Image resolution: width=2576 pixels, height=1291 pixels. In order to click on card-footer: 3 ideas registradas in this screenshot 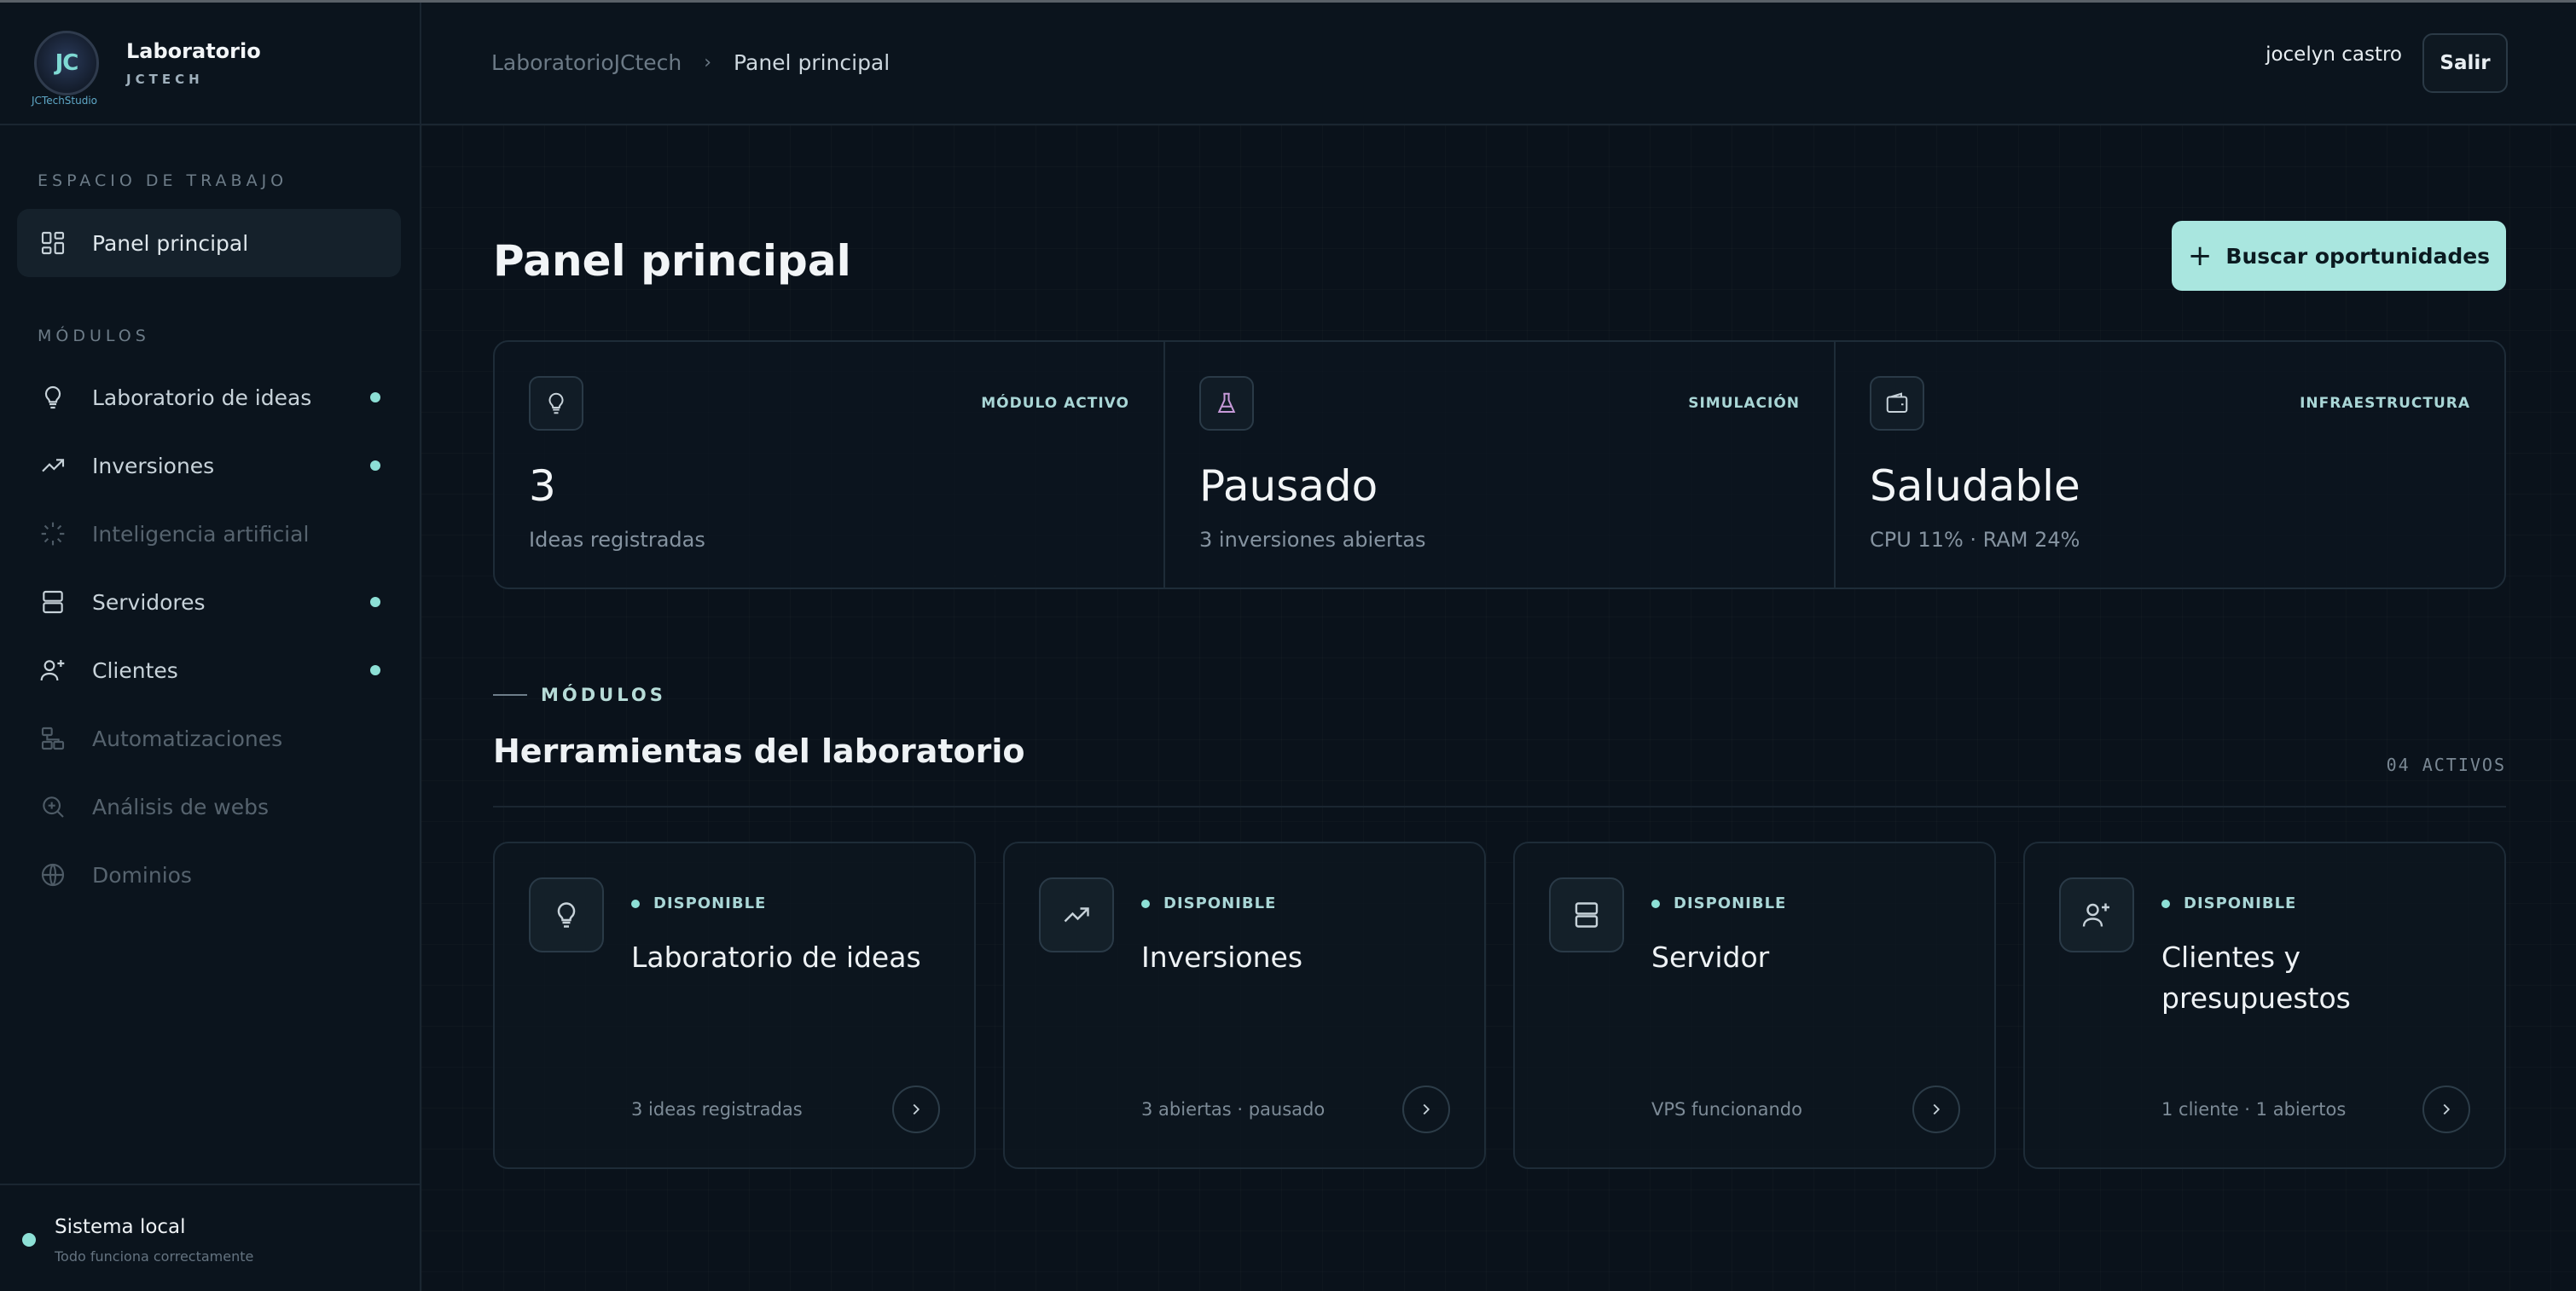, I will do `click(717, 1109)`.